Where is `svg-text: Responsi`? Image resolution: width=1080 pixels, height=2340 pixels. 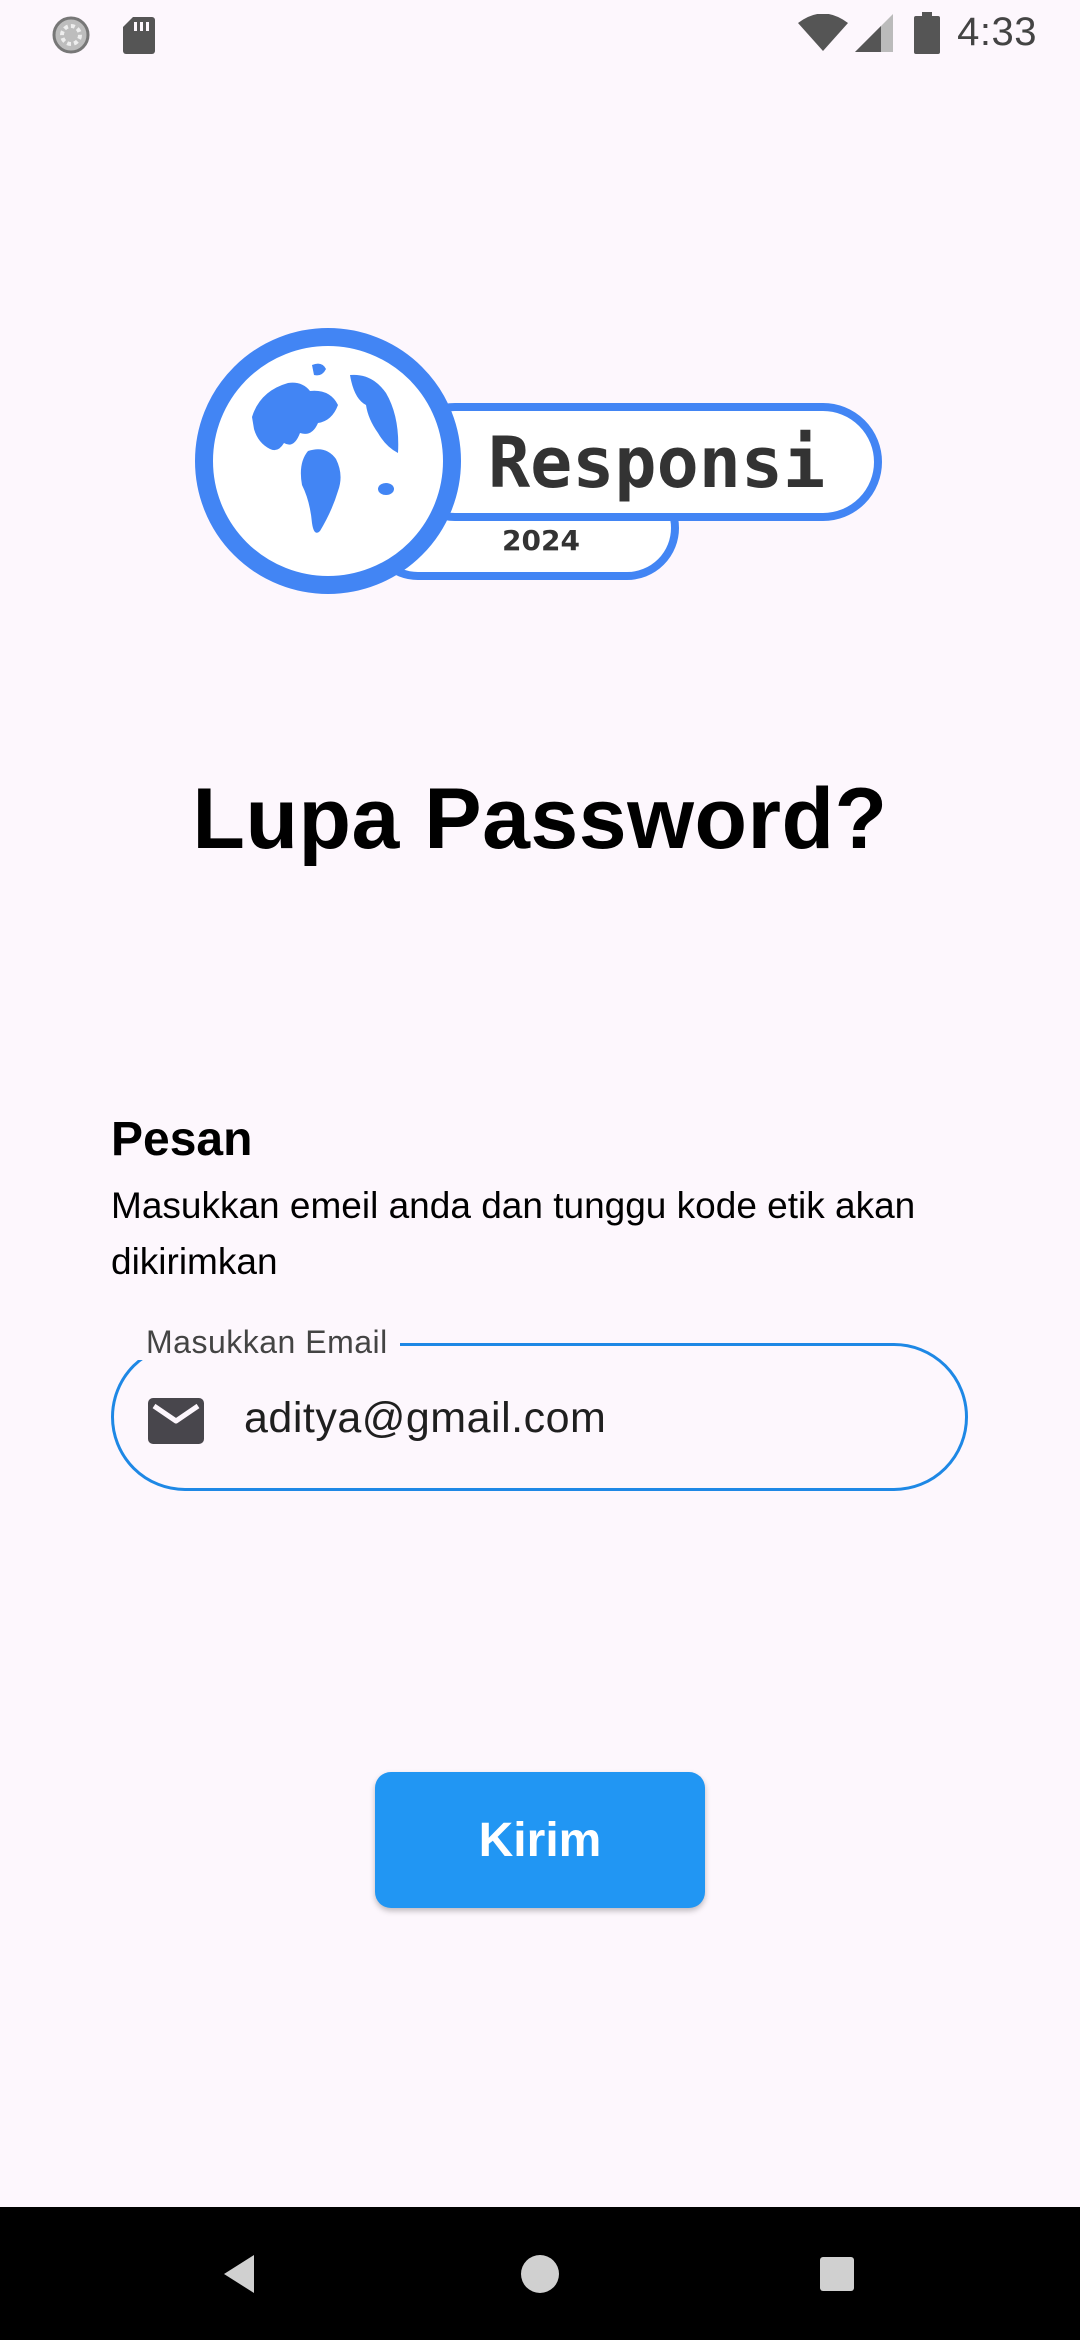
svg-text: Responsi is located at coordinates (656, 463).